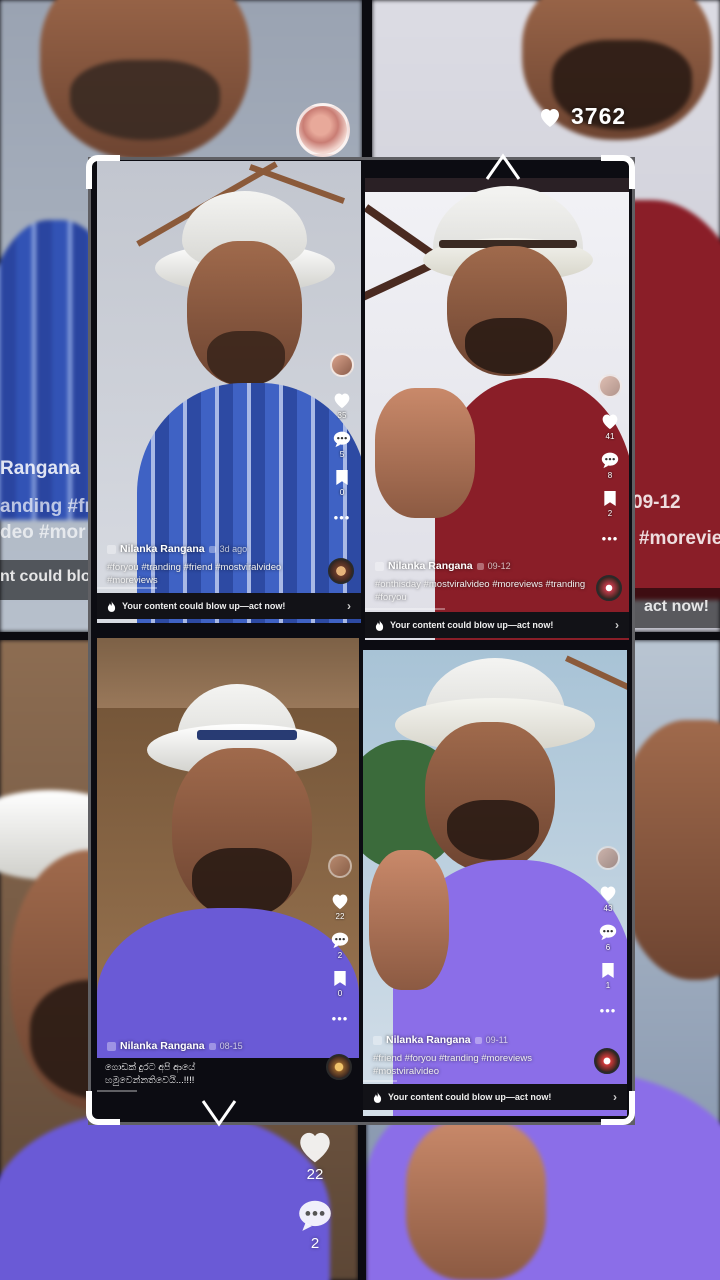 The image size is (720, 1280). Describe the element at coordinates (610, 513) in the screenshot. I see `save-count: 2` at that location.